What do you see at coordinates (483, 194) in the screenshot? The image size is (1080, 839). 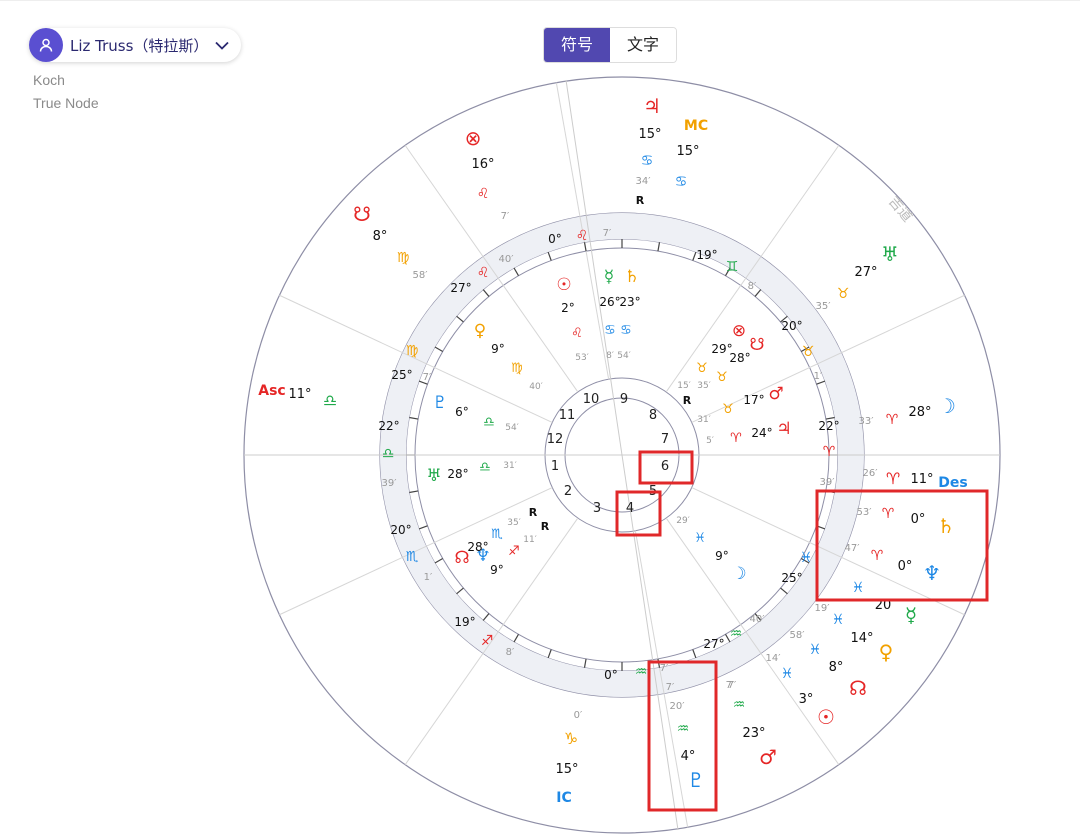 I see `transit-sign: ♌` at bounding box center [483, 194].